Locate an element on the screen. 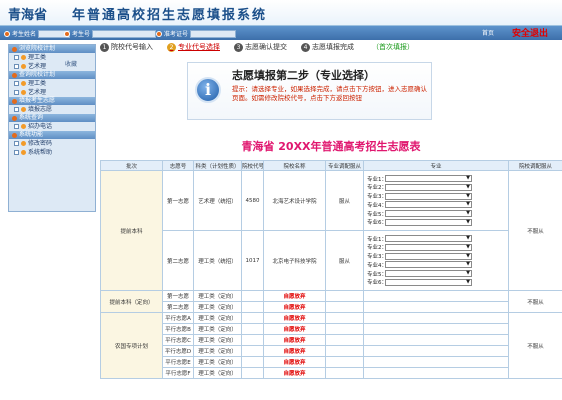 This screenshot has height=400, width=562. sidebar-item-query-art: 艺术理 is located at coordinates (52, 92).